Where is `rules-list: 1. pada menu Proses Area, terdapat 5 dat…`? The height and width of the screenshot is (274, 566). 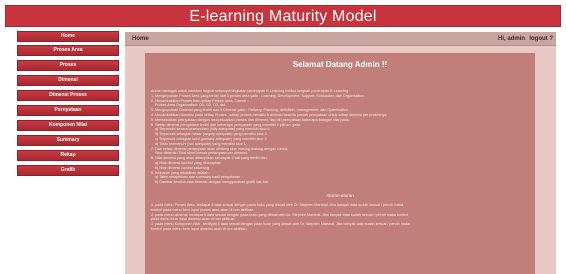 rules-list: 1. pada menu Proses Area, terdapat 5 dat… is located at coordinates (340, 217).